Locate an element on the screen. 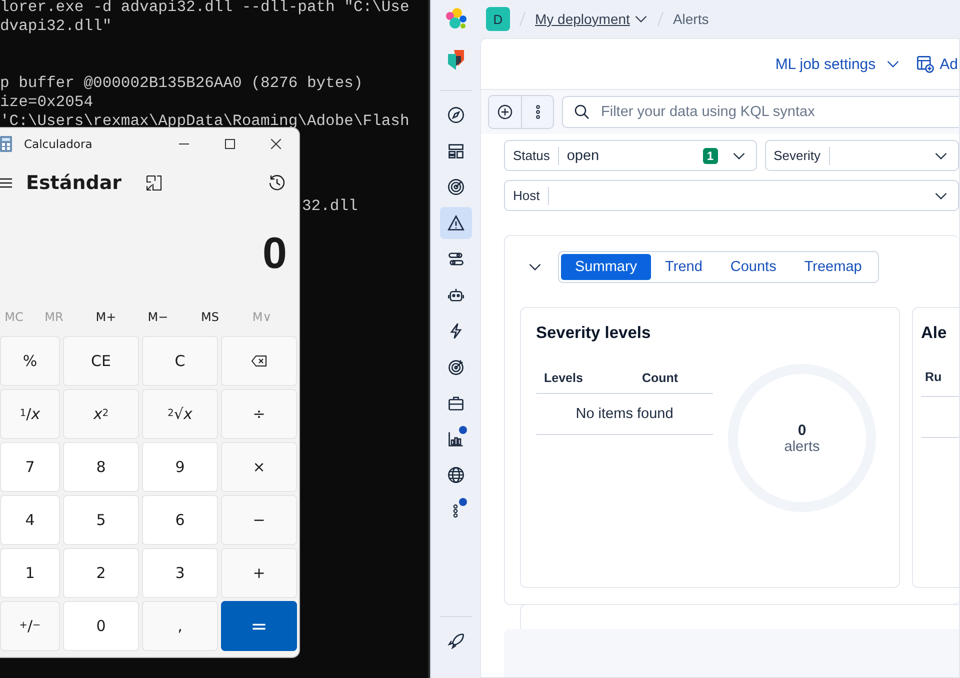  filter-dropdown: Host is located at coordinates (731, 195).